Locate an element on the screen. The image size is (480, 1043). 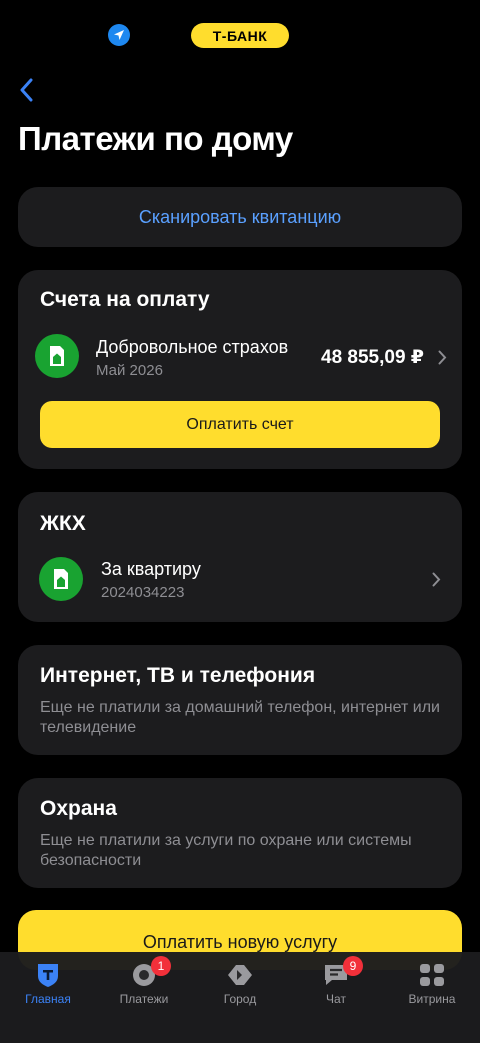
security-heading: Охрана is located at coordinates (78, 808).